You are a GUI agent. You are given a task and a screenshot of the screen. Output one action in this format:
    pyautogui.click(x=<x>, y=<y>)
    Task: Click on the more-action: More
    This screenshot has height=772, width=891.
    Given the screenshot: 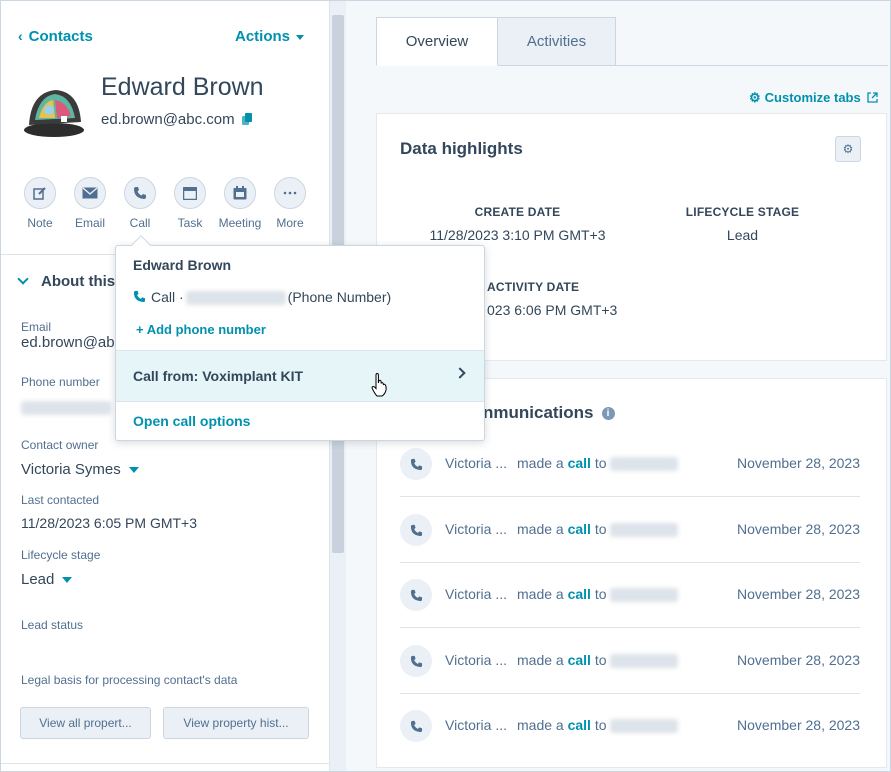 What is the action you would take?
    pyautogui.click(x=290, y=203)
    